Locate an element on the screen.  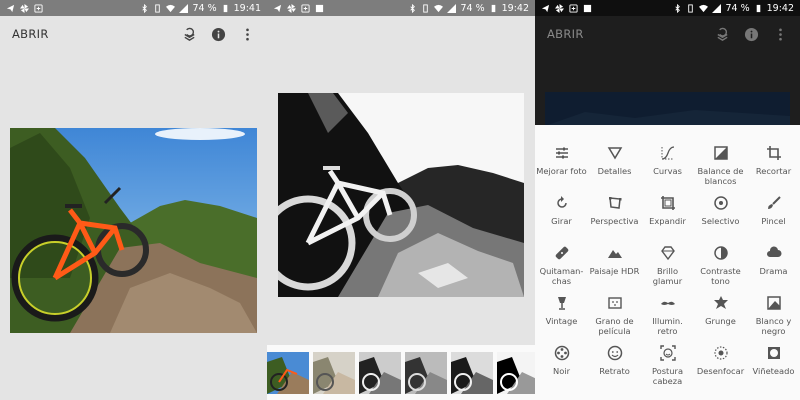
tool-curvas: Curvas is located at coordinates (667, 170).